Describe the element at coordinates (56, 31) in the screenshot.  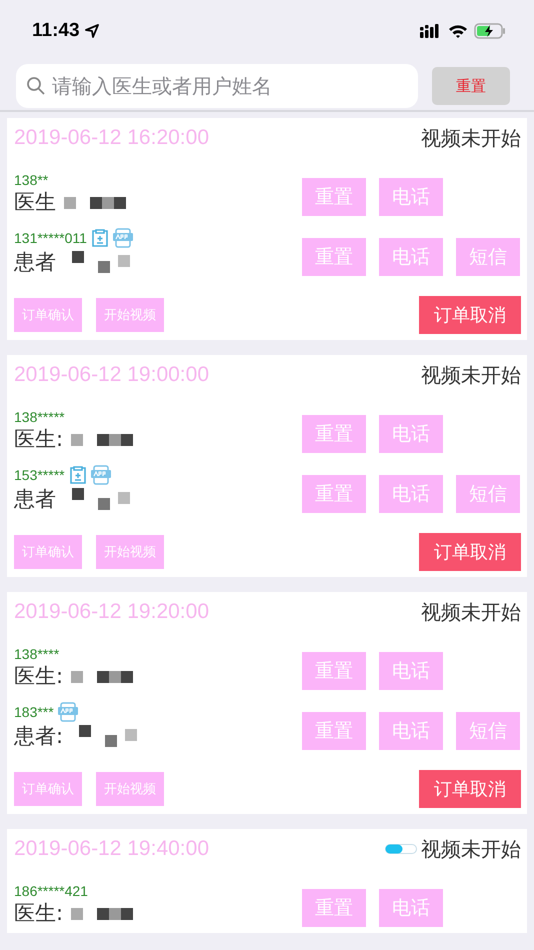
I see `clock-time: 11:43` at that location.